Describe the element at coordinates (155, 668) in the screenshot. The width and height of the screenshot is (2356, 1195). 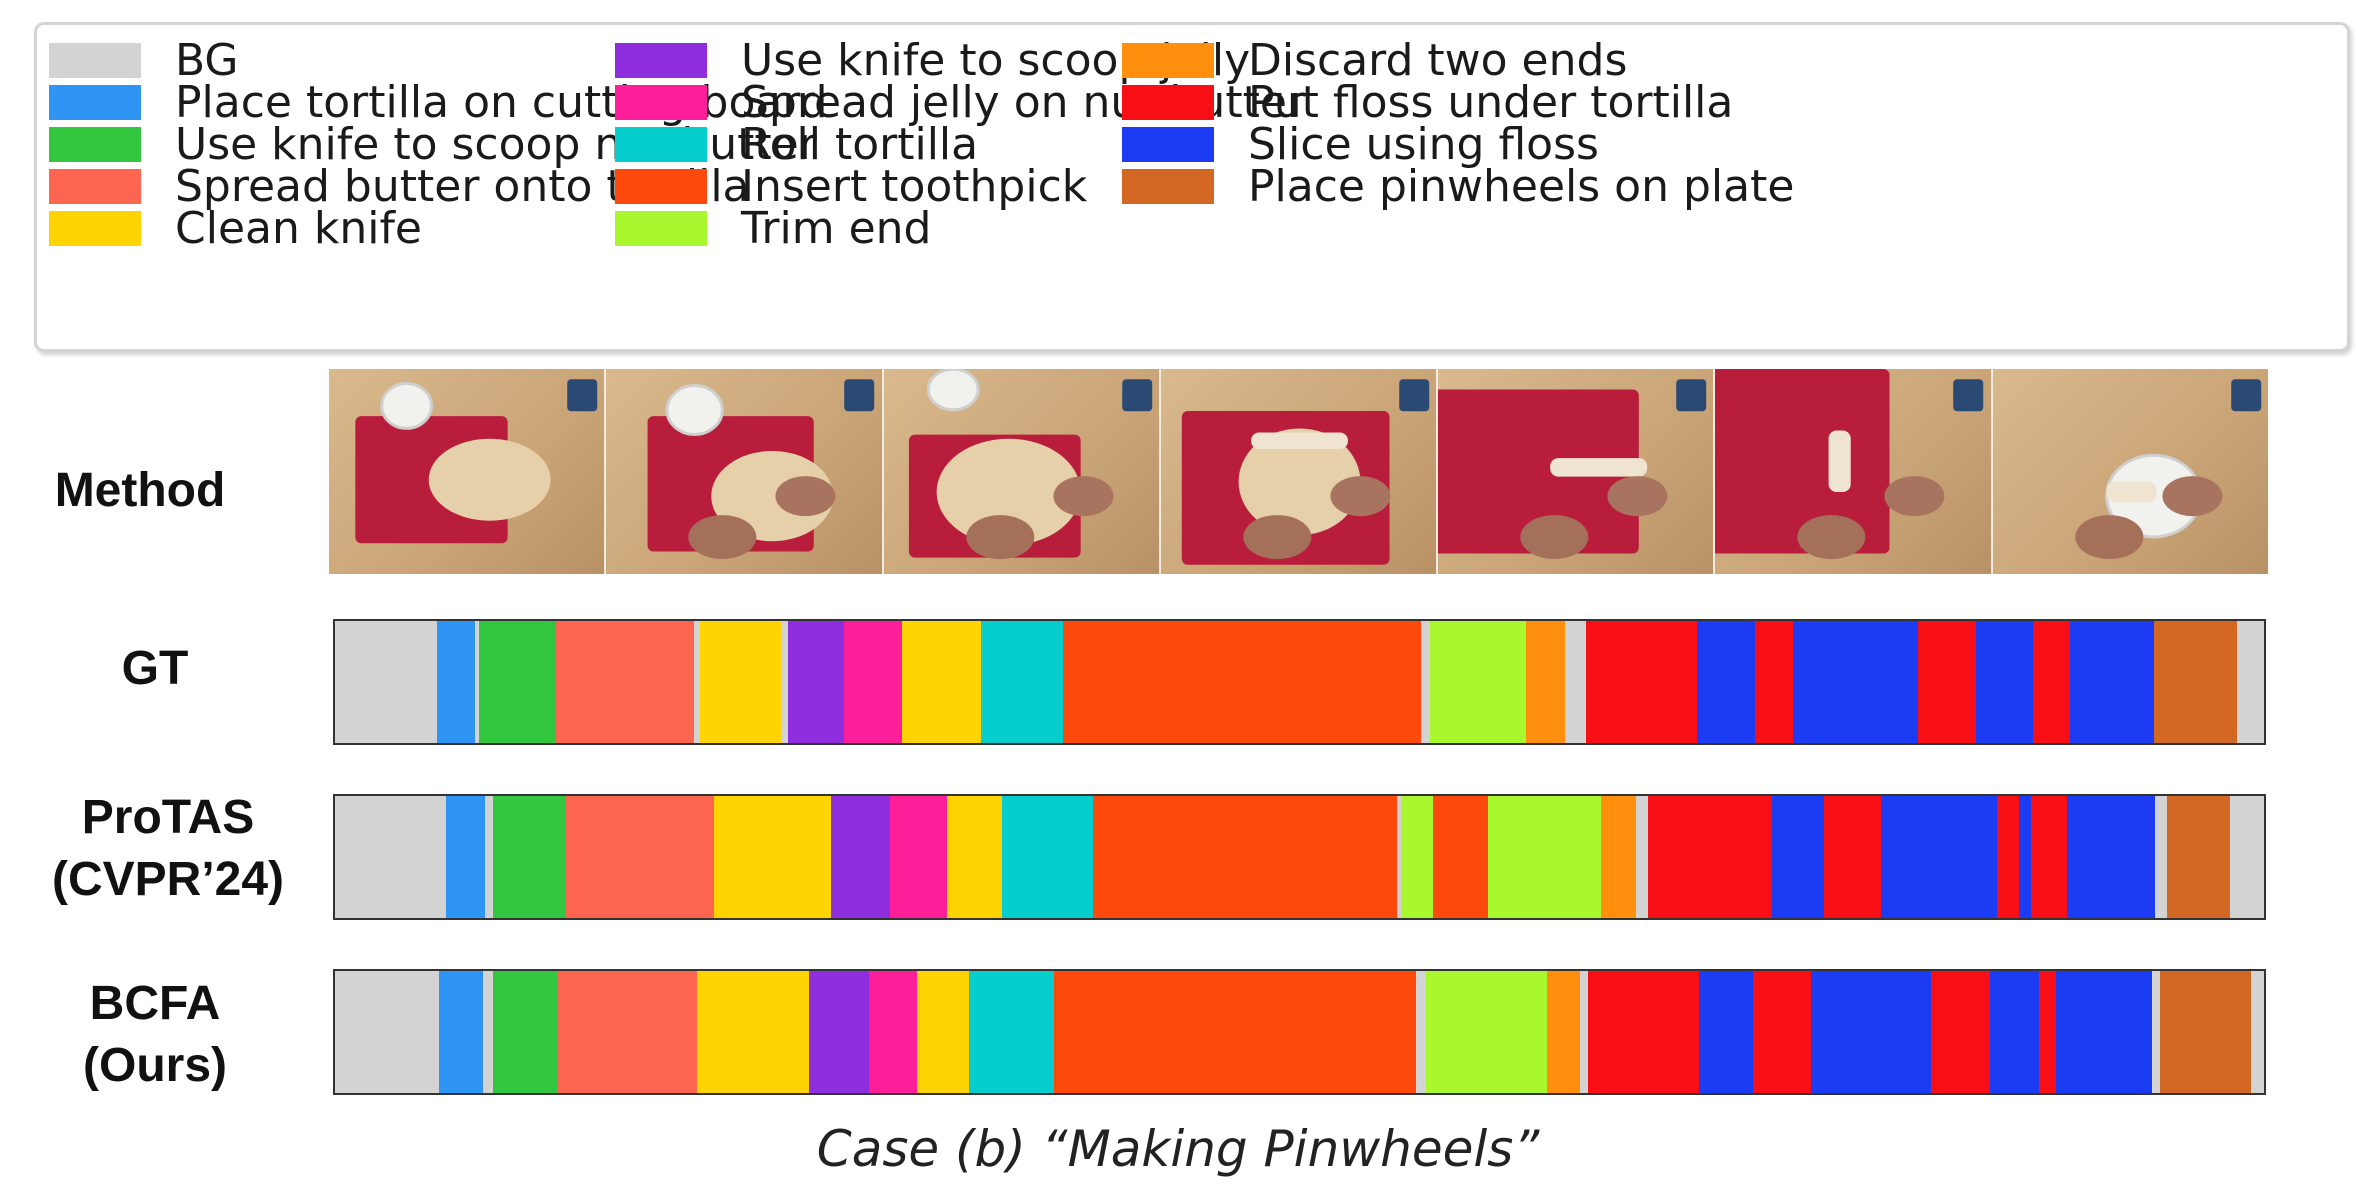
I see `row-label-gt: GT` at that location.